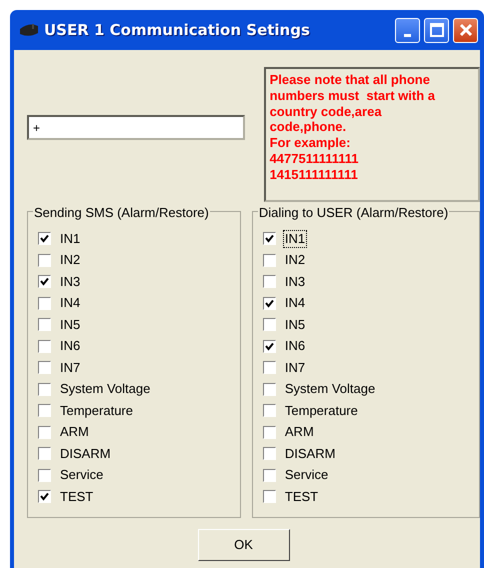 Image resolution: width=484 pixels, height=568 pixels. Describe the element at coordinates (136, 127) in the screenshot. I see `phone-number-field: +` at that location.